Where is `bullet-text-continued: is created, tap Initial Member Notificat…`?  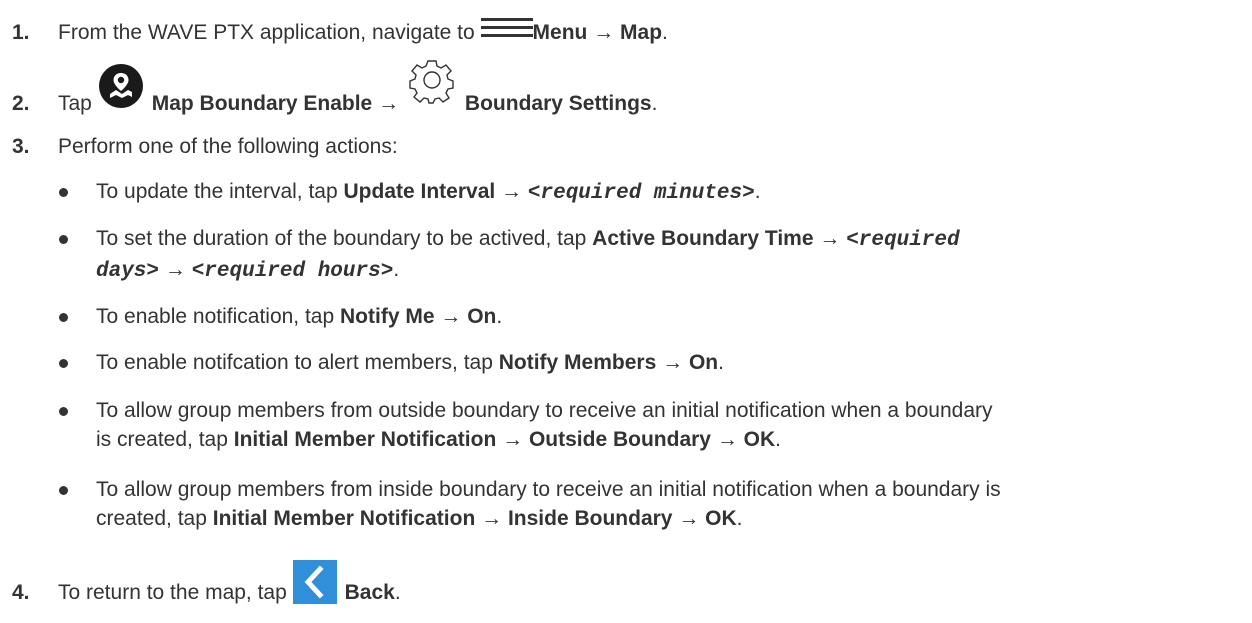
bullet-text-continued: is created, tap Initial Member Notificat… is located at coordinates (438, 439).